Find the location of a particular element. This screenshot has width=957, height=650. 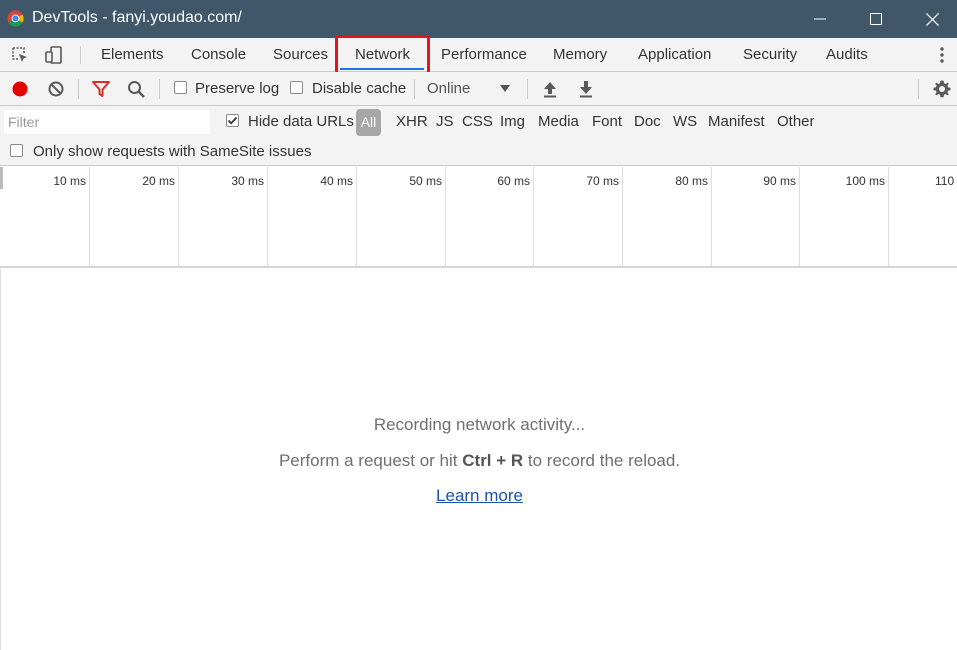

clear-icon is located at coordinates (56, 89).